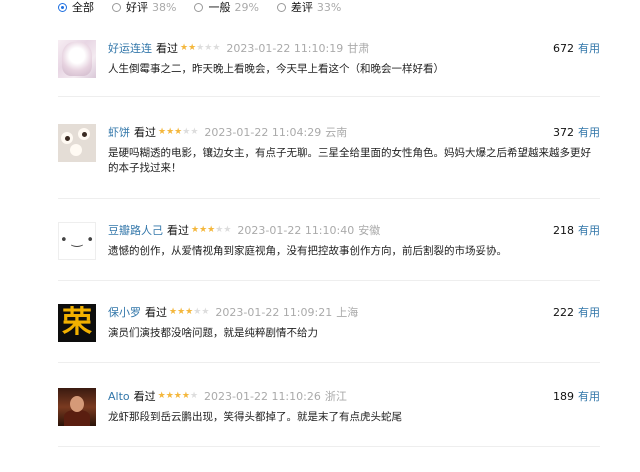  Describe the element at coordinates (329, 7) in the screenshot. I see `filter-percentage: 33%` at that location.